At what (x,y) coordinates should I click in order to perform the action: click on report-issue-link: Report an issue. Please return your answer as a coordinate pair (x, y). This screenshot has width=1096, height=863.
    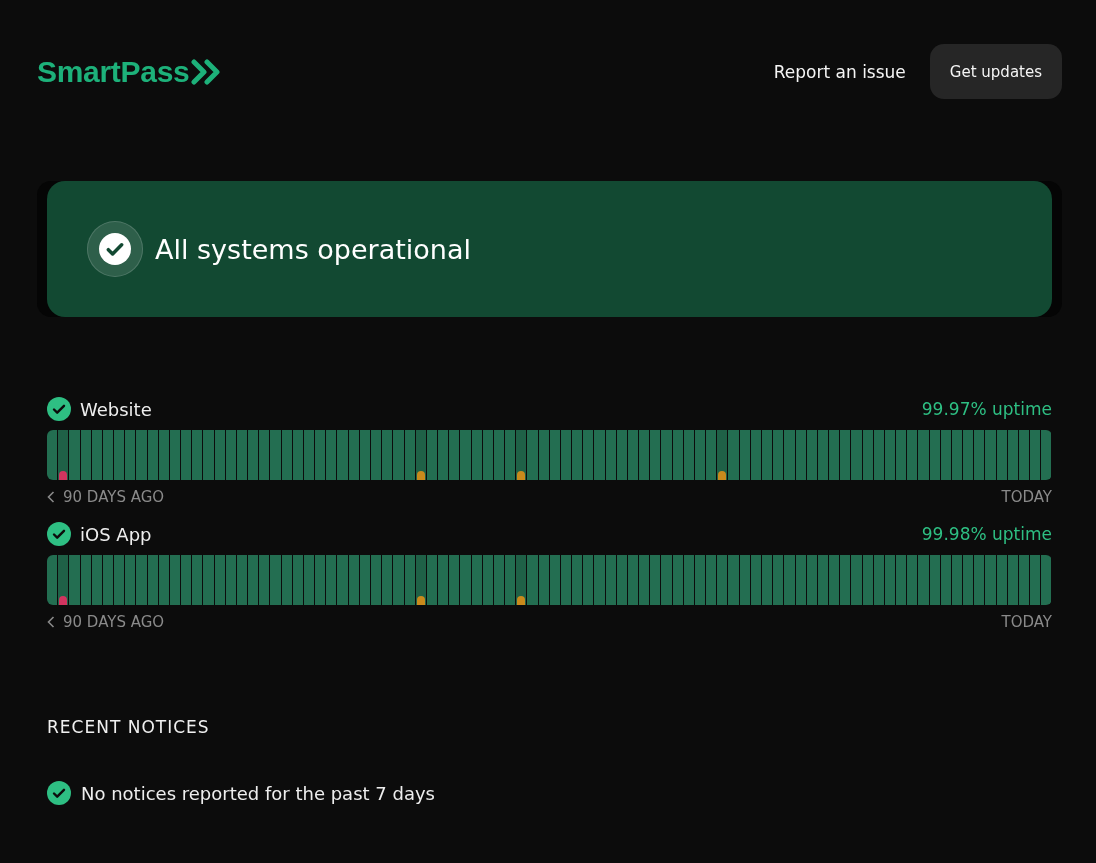
    Looking at the image, I should click on (839, 71).